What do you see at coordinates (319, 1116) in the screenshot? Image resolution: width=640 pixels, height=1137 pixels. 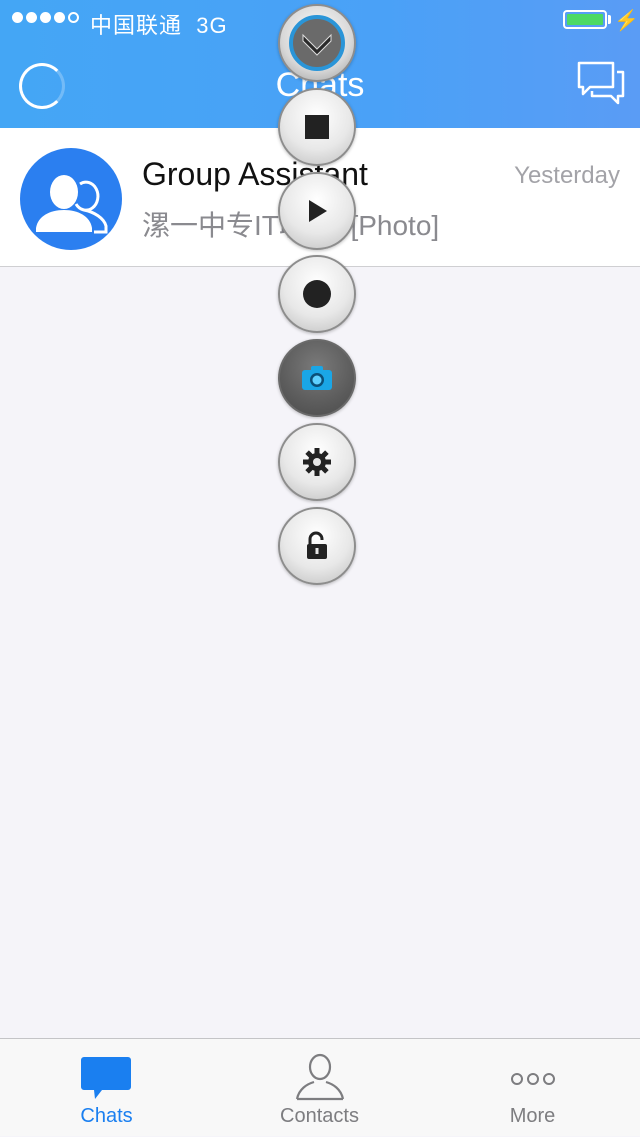 I see `tab-label: Contacts` at bounding box center [319, 1116].